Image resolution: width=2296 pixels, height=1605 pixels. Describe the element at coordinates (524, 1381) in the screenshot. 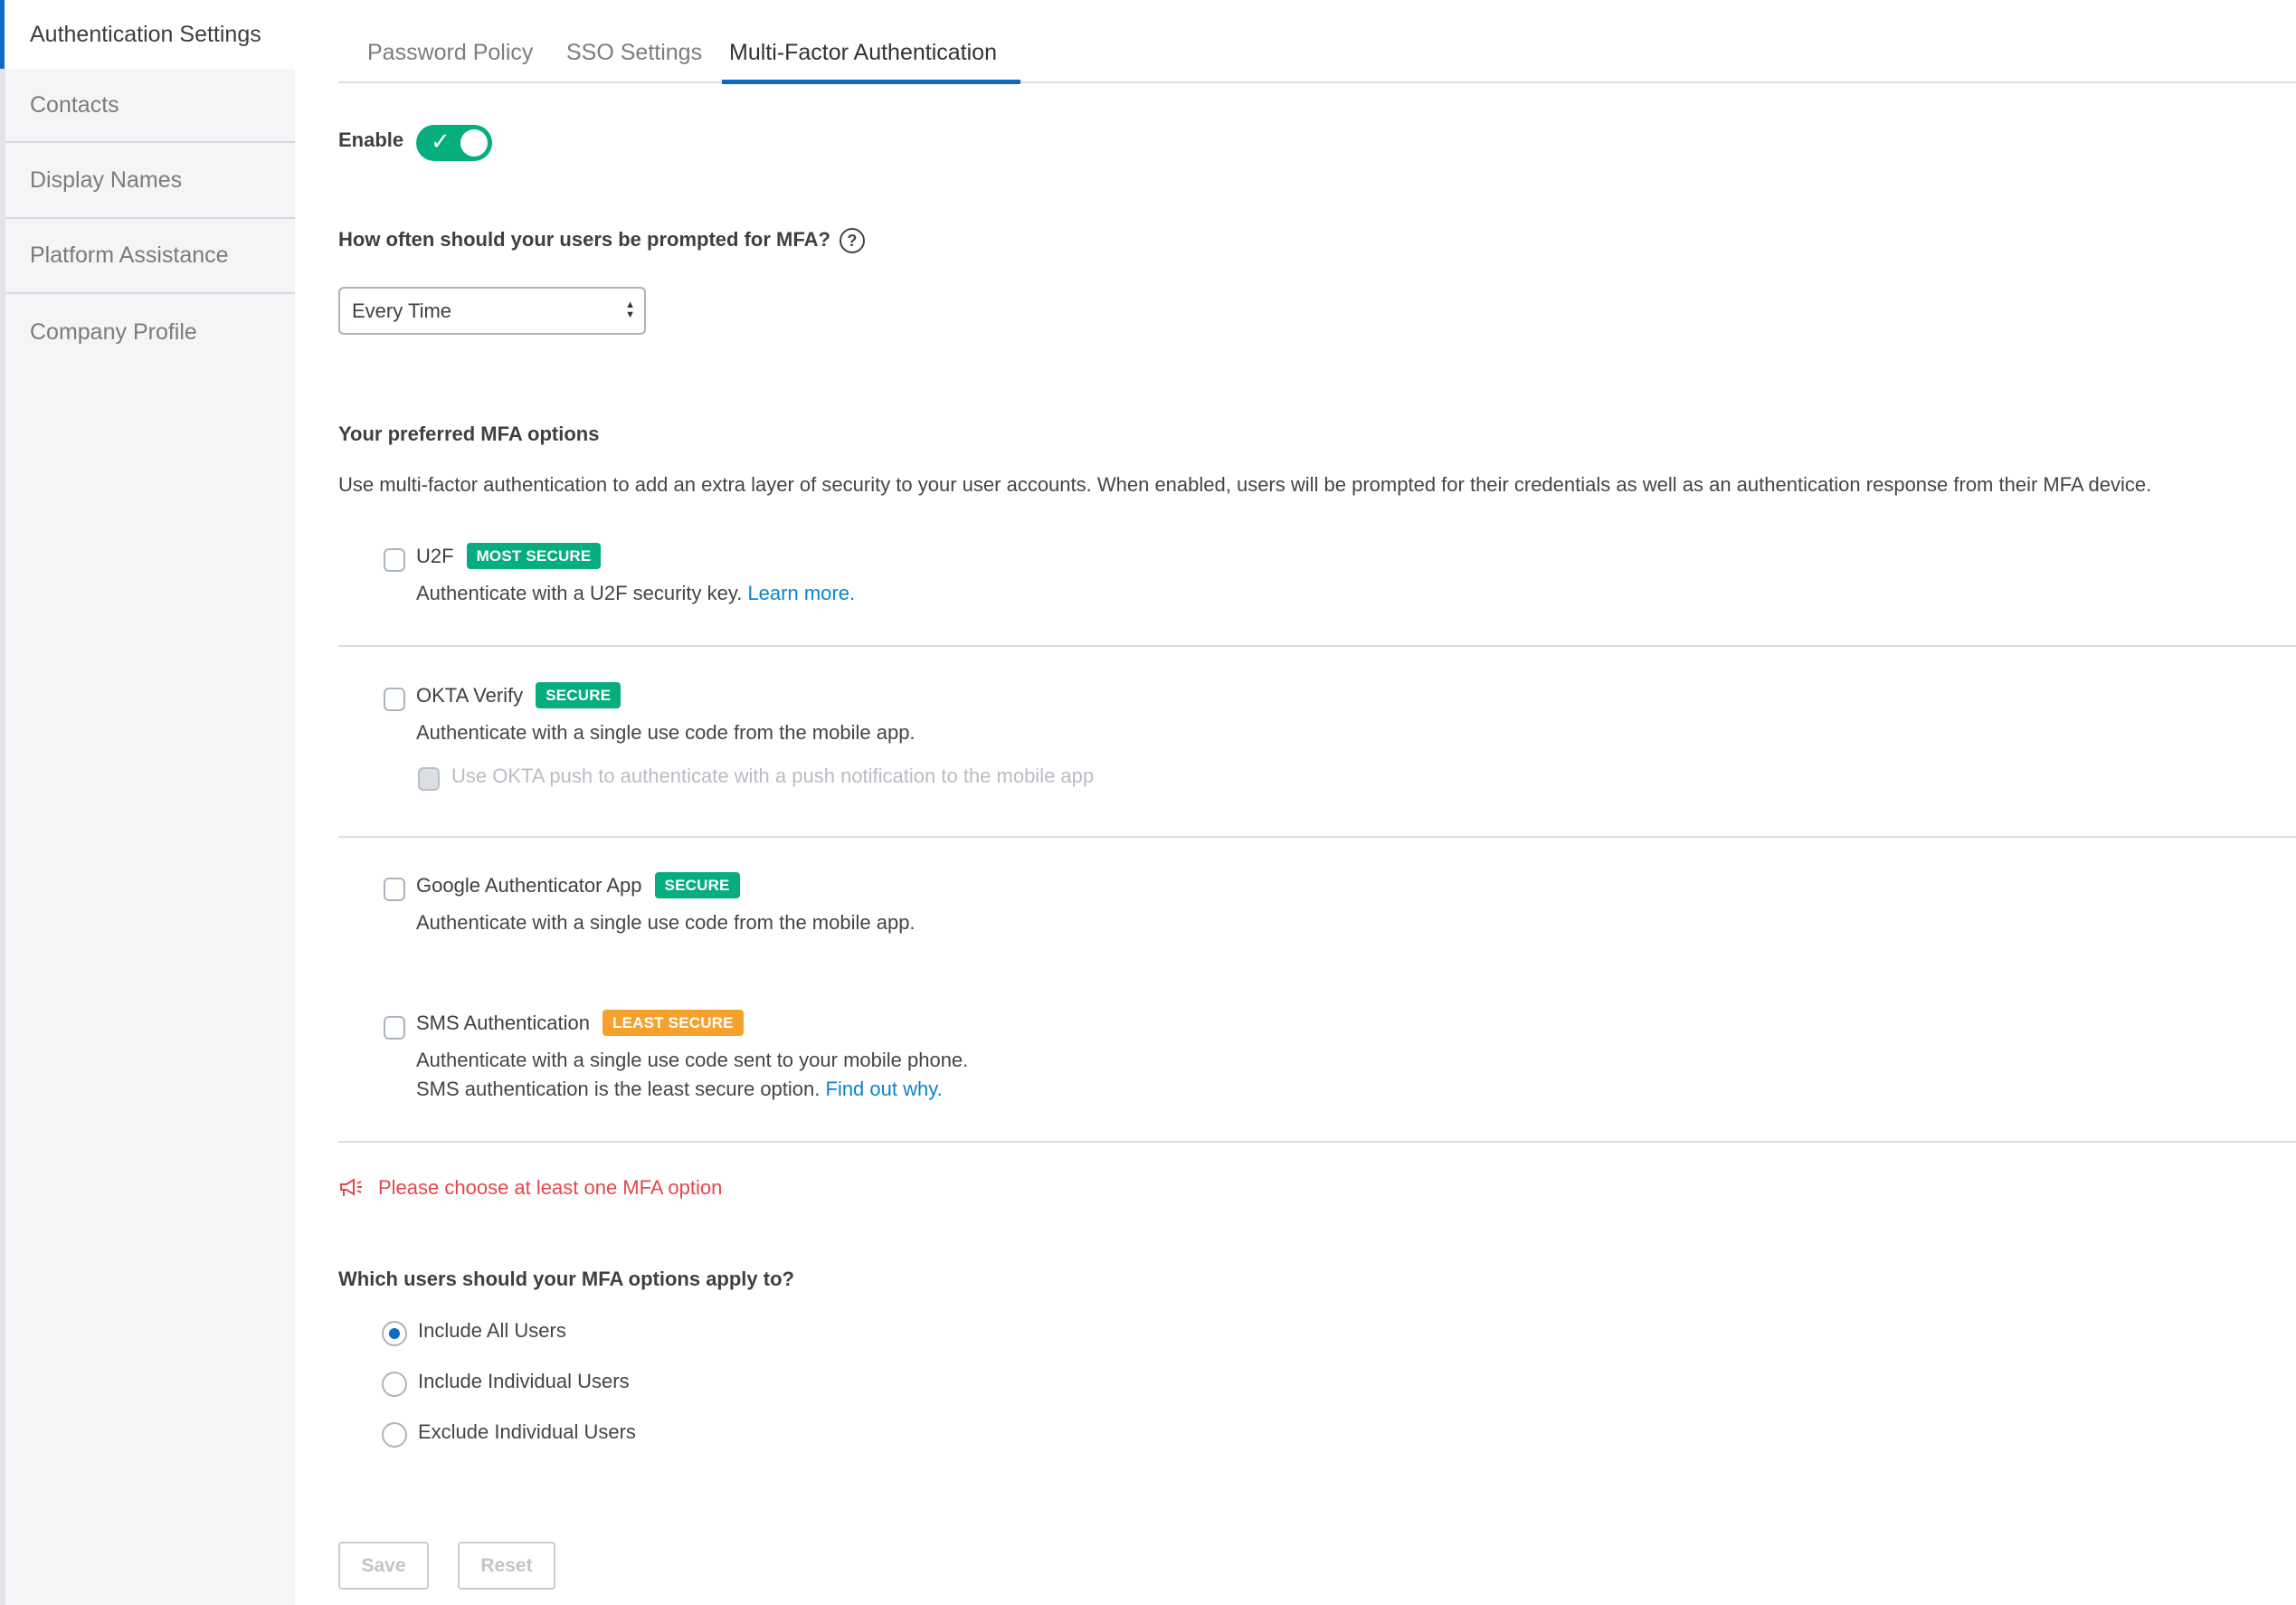

I see `radio-label: Include Individual Users` at that location.